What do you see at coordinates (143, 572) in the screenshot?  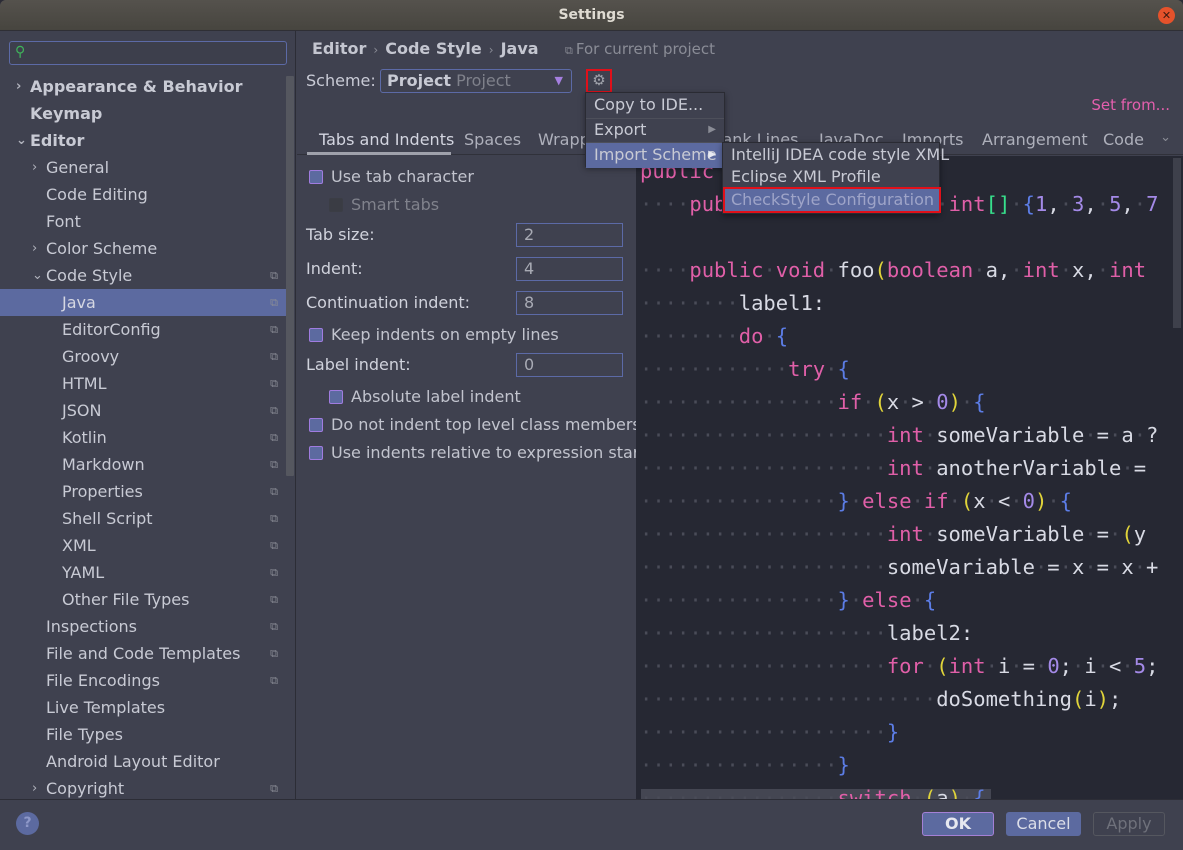 I see `sidebar-item-yaml: YAML ⧉` at bounding box center [143, 572].